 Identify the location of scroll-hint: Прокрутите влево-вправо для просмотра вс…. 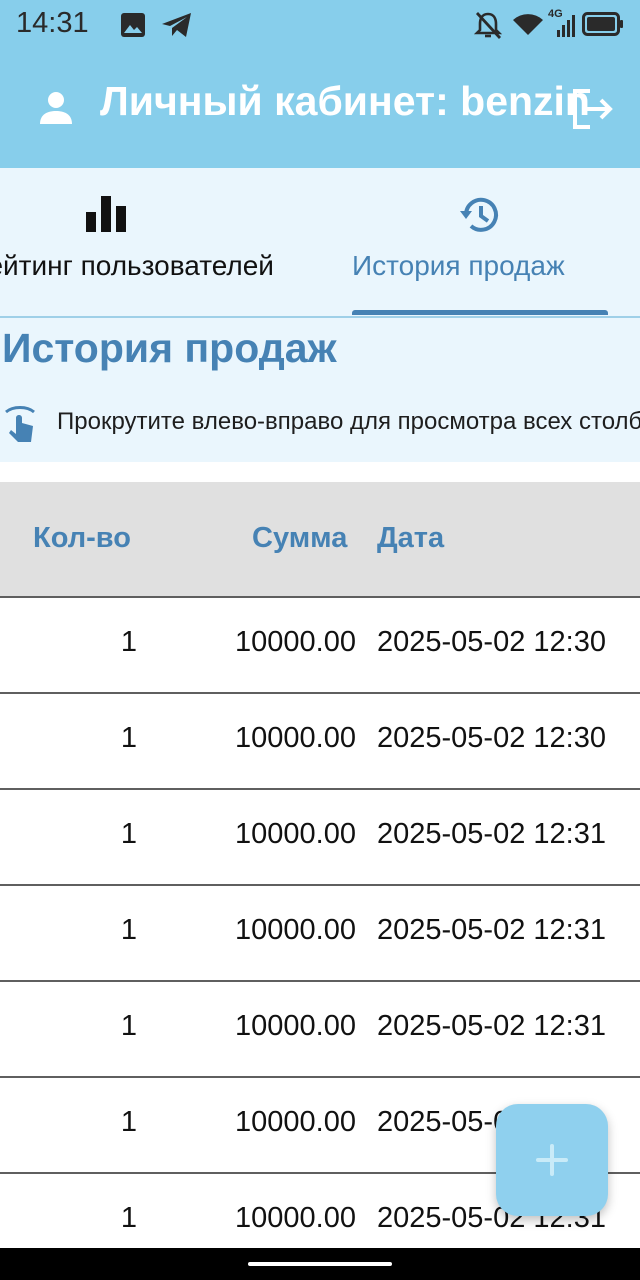
(348, 421).